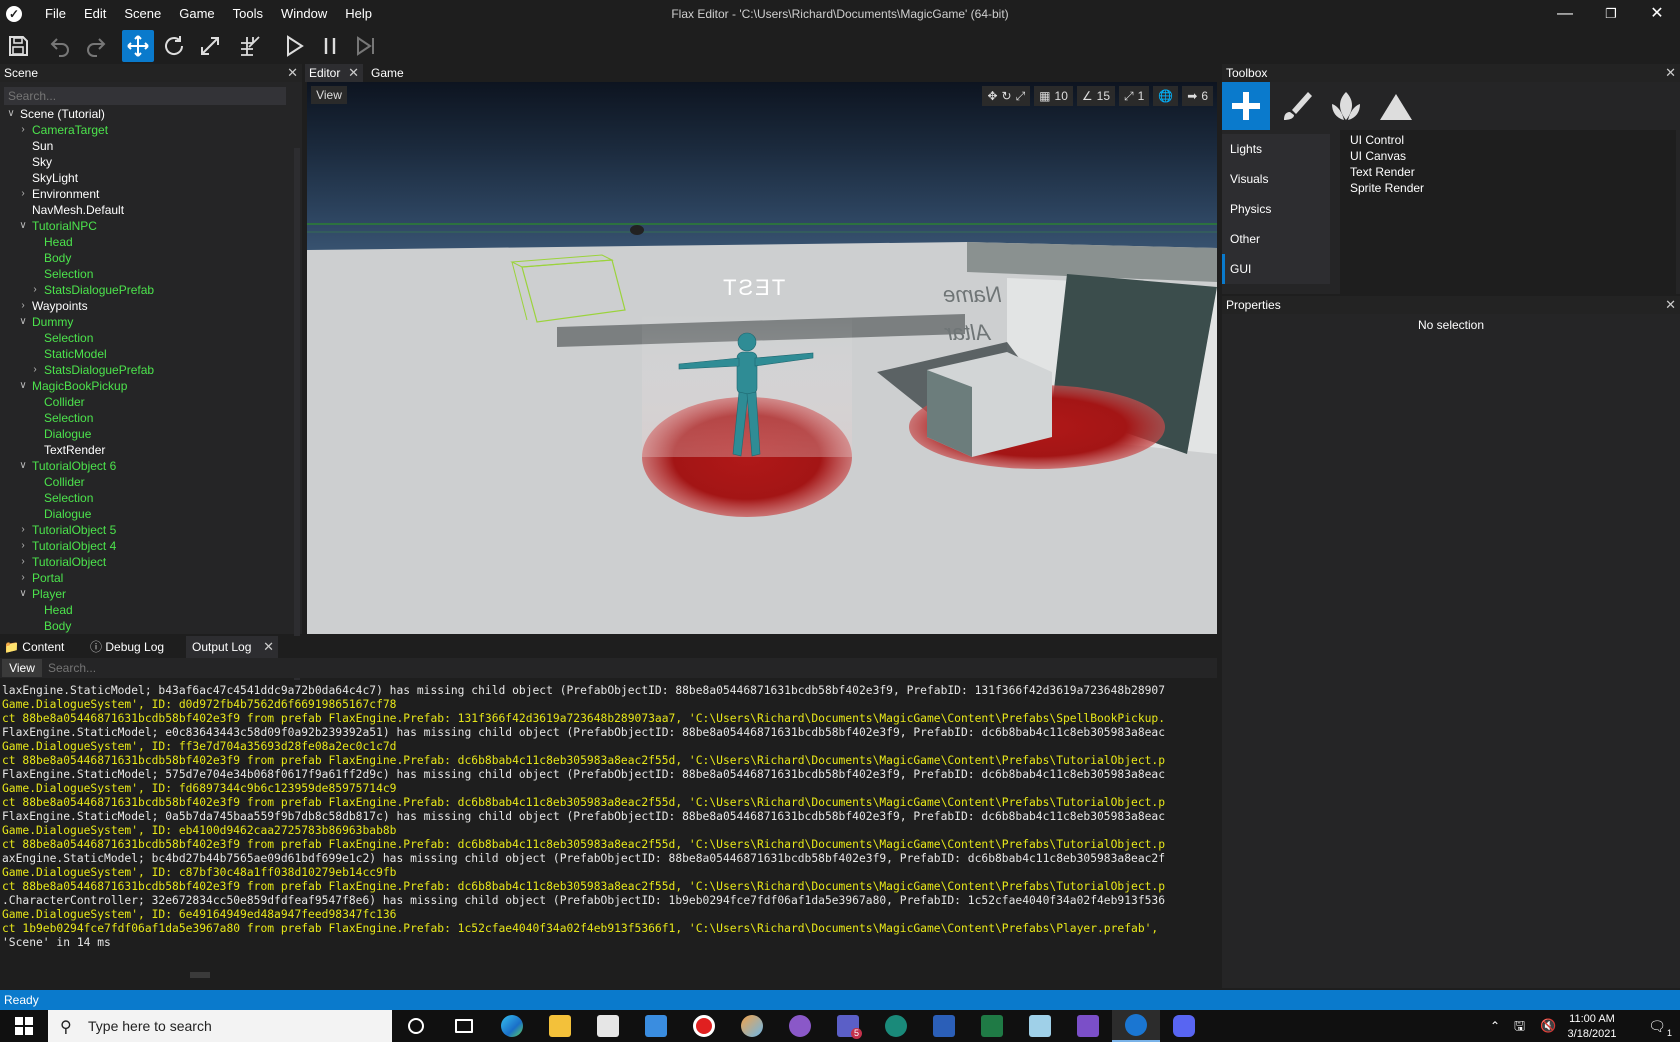  I want to click on word-taskbar-app, so click(944, 1026).